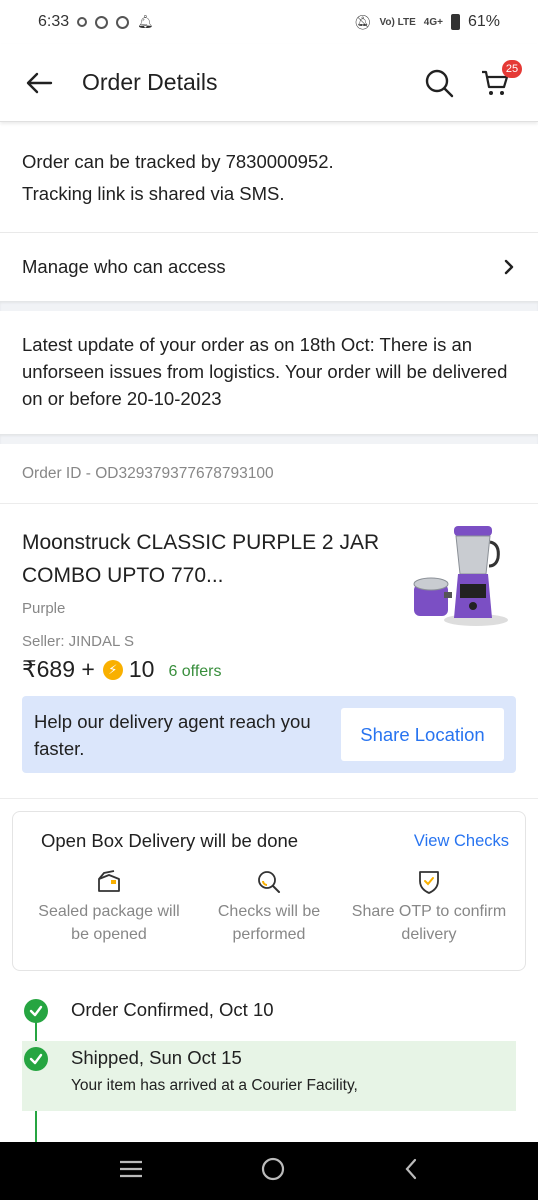  I want to click on status-bar: 6:33 🔔︎ 🔕︎ Vo) LTE 4G+ 61%, so click(269, 22).